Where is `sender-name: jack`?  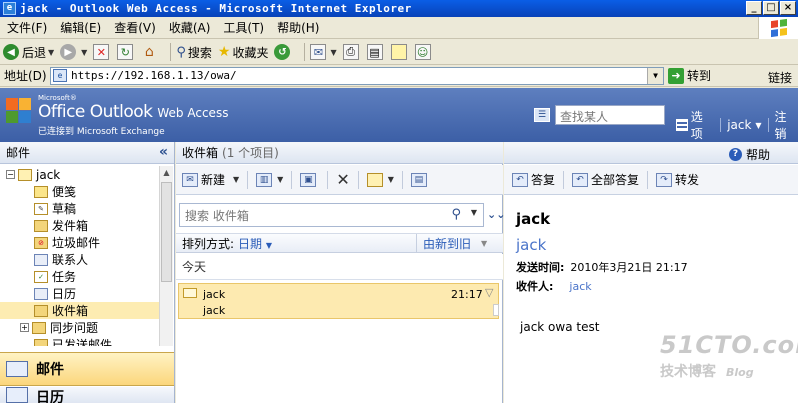 sender-name: jack is located at coordinates (531, 245).